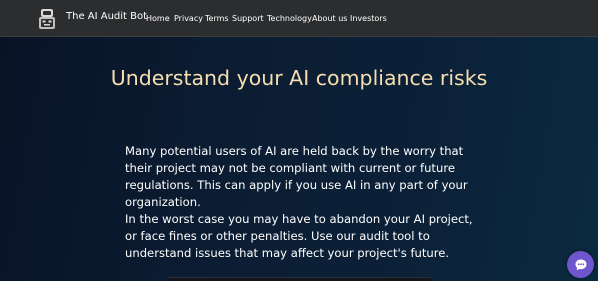  I want to click on nav-home: Home, so click(158, 18).